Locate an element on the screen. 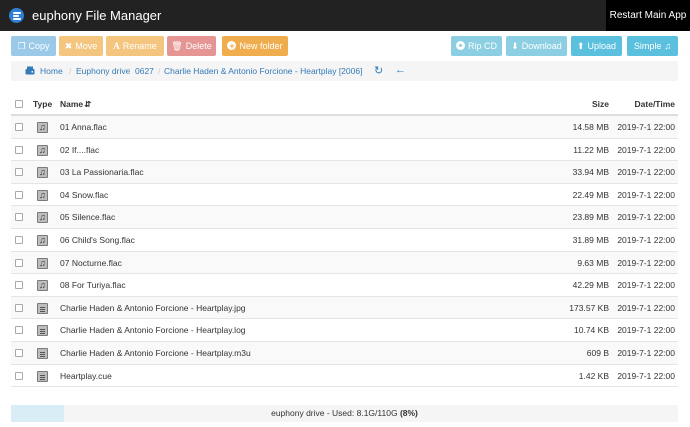  copy-button: ❐ Copy is located at coordinates (33, 46).